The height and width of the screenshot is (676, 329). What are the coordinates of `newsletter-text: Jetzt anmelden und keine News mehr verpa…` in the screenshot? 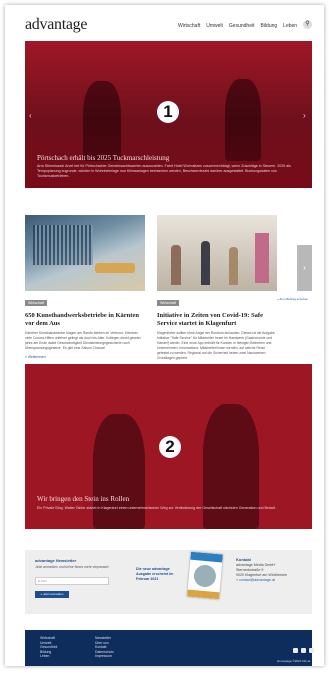 It's located at (72, 567).